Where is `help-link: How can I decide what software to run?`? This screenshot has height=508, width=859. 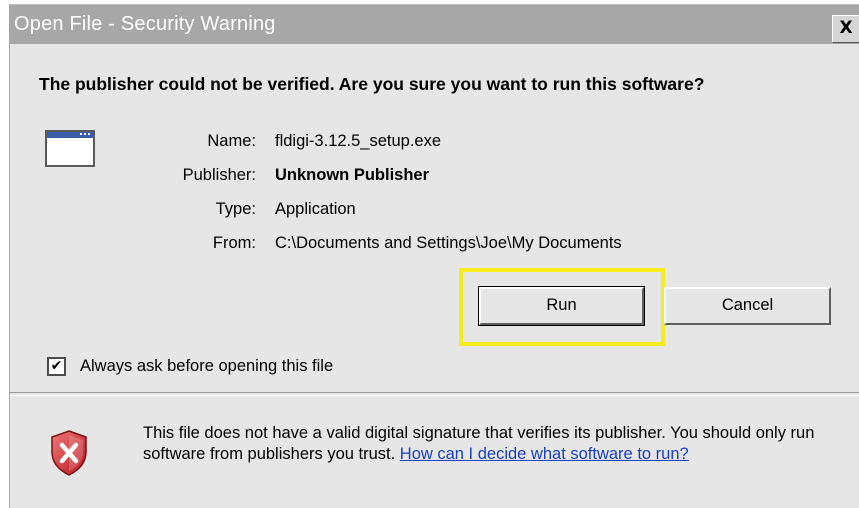 help-link: How can I decide what software to run? is located at coordinates (544, 454).